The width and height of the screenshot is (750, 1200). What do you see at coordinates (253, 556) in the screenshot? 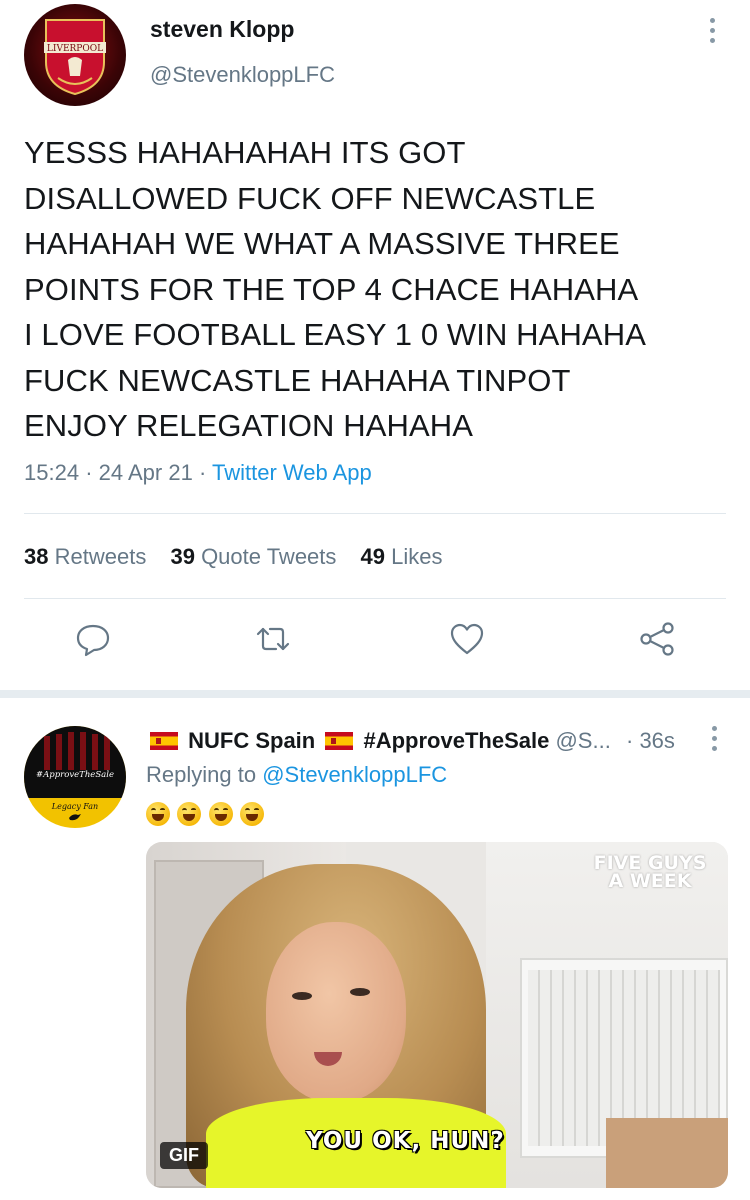
I see `quote-tweets-stat: 39 Quote Tweets` at bounding box center [253, 556].